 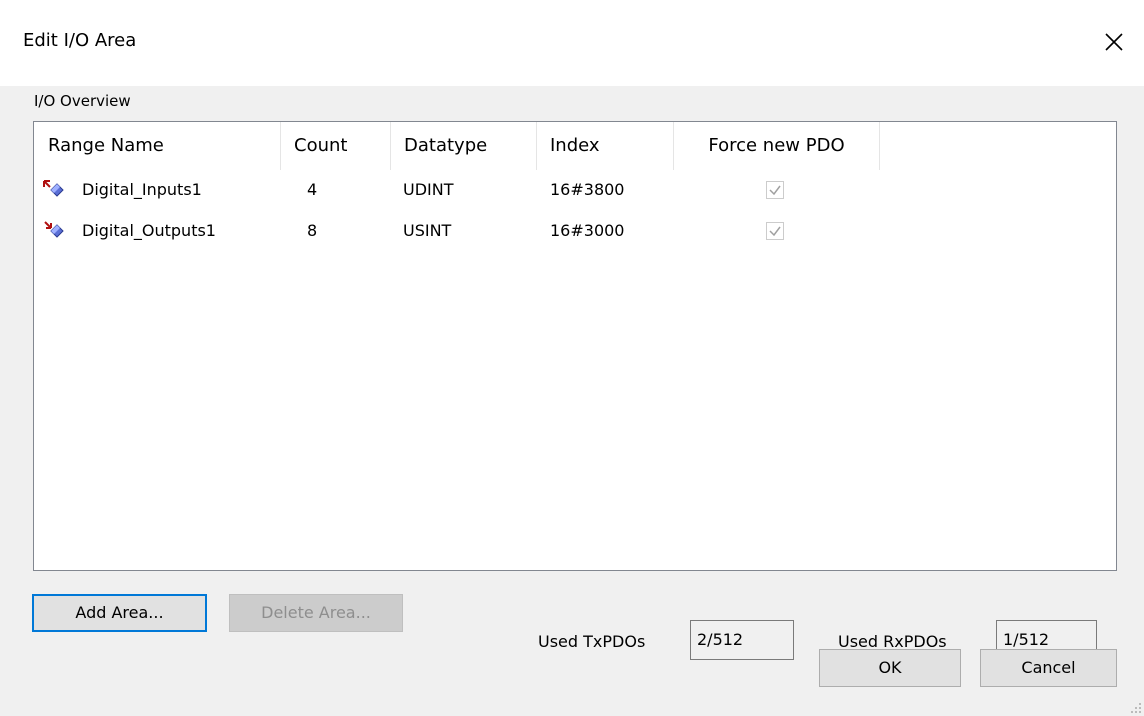 What do you see at coordinates (777, 146) in the screenshot?
I see `column-header-force-new-pdo: Force new PDO` at bounding box center [777, 146].